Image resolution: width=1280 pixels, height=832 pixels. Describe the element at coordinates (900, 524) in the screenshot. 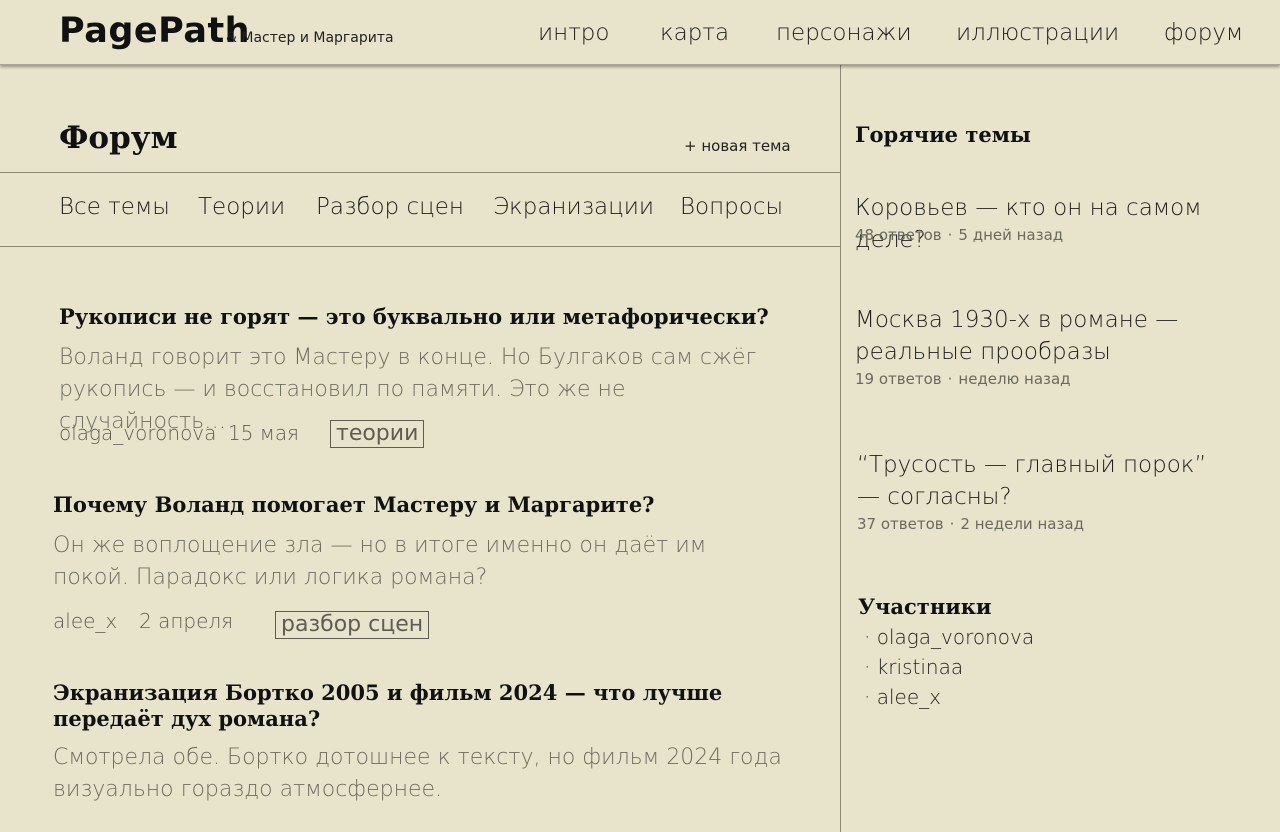

I see `reply-count: 37 ответов` at that location.